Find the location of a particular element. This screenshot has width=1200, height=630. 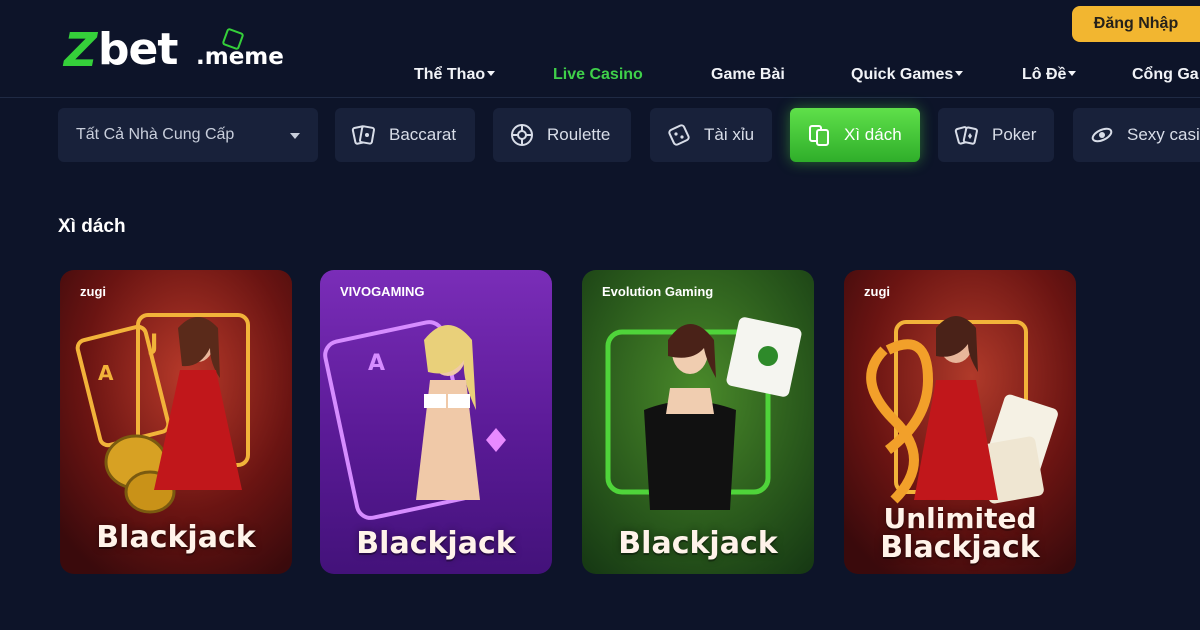

chip-sexy-casino: Sexy casi is located at coordinates (1136, 135).